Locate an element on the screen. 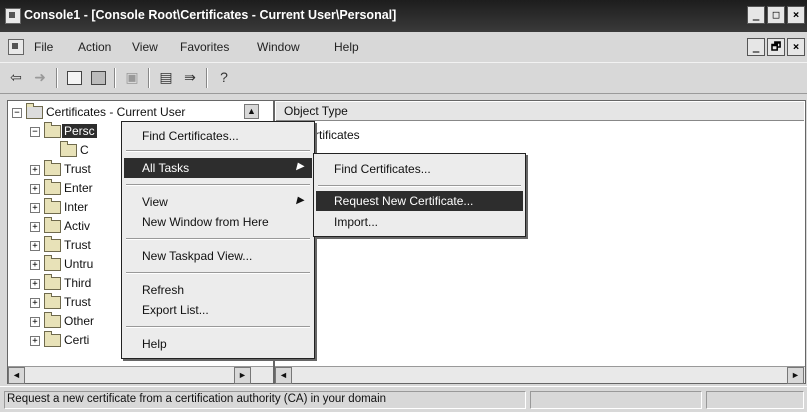 The image size is (807, 412). child-minimize-button: _ is located at coordinates (756, 47).